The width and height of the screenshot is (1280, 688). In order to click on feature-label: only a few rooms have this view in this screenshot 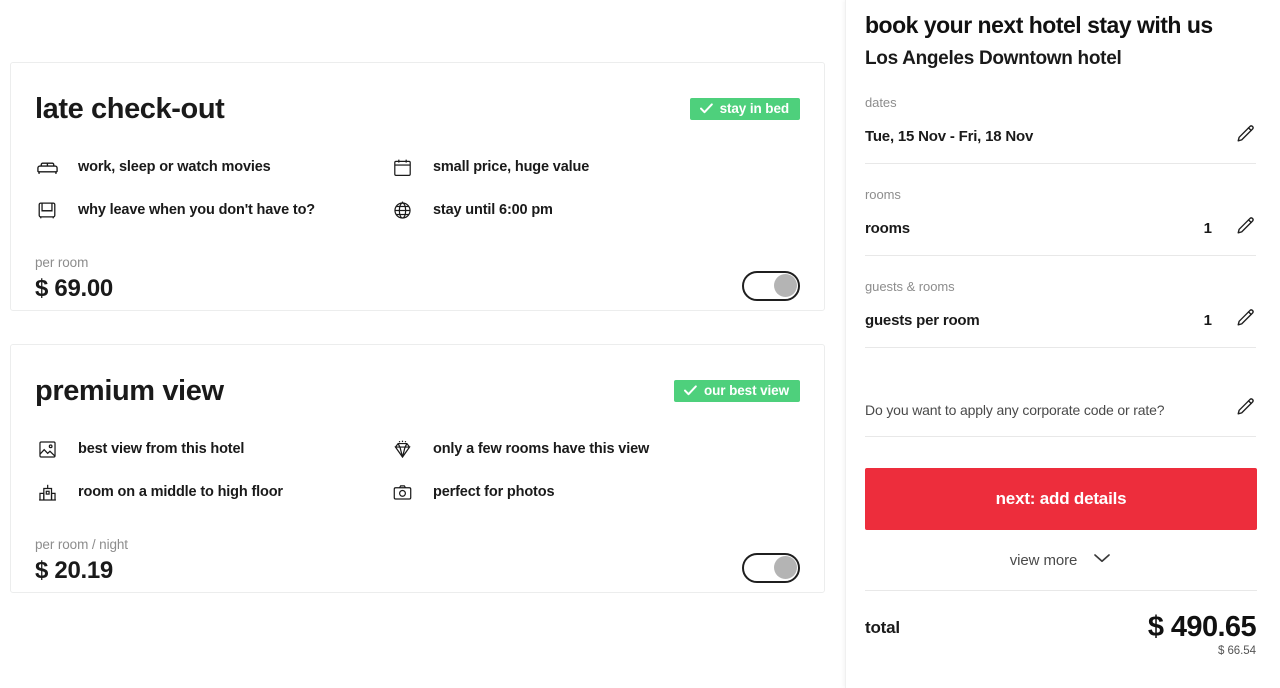, I will do `click(541, 449)`.